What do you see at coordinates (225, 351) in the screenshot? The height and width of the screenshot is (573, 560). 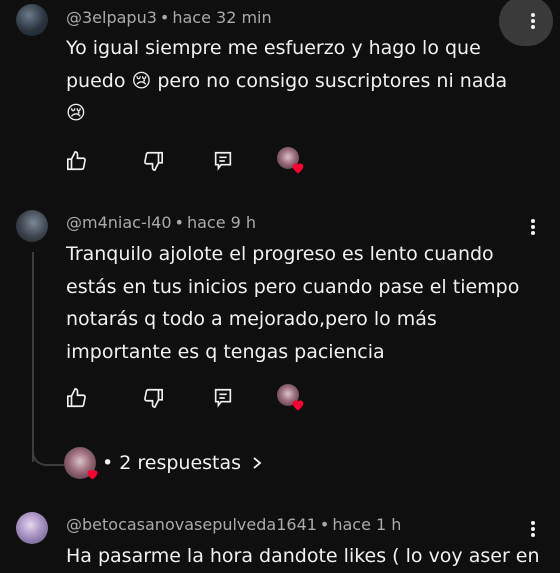 I see `comment-line: importante es q tengas paciencia` at bounding box center [225, 351].